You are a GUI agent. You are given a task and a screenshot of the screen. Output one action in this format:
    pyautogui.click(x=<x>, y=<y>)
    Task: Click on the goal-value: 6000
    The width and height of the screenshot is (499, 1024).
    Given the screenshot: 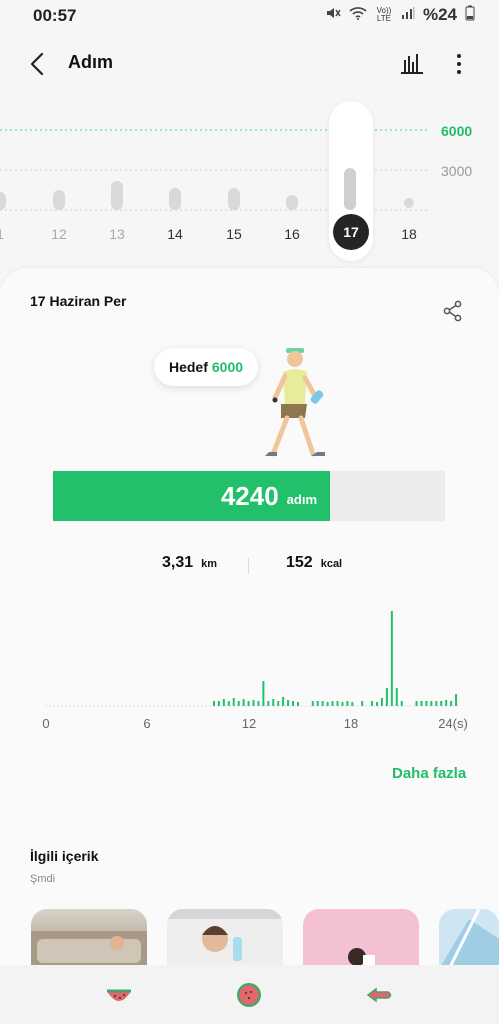 What is the action you would take?
    pyautogui.click(x=227, y=367)
    